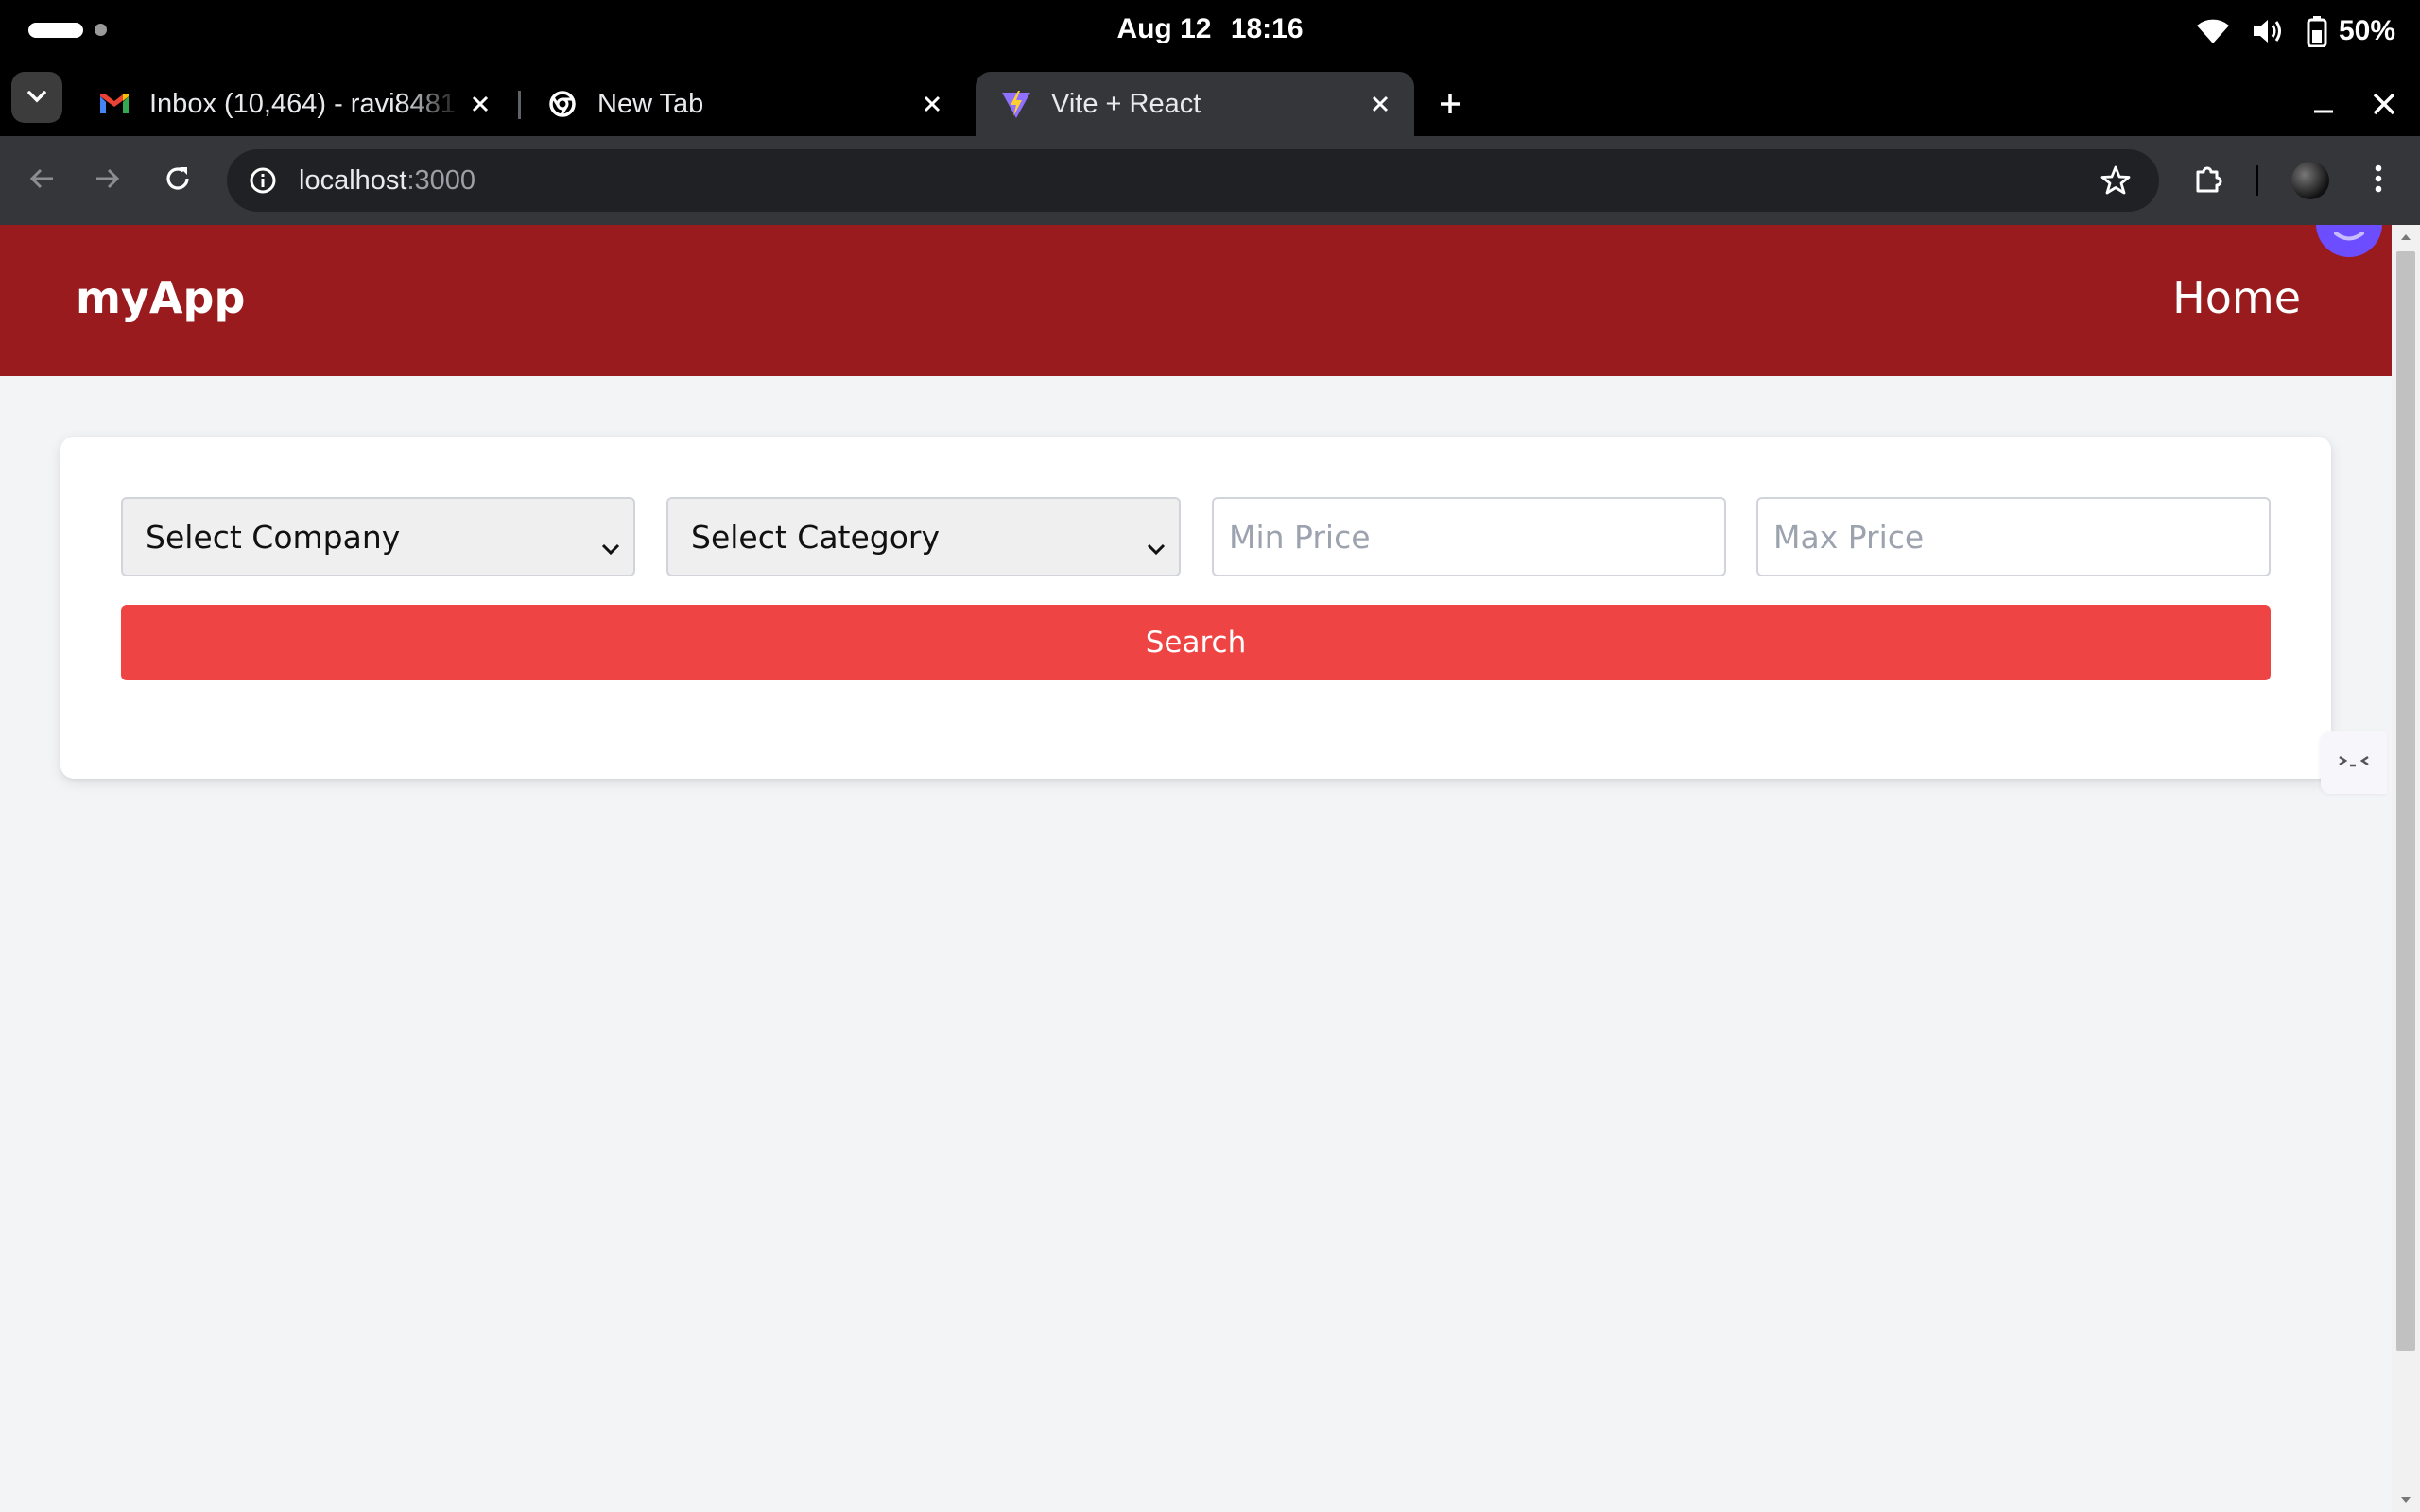 Image resolution: width=2420 pixels, height=1512 pixels. Describe the element at coordinates (744, 104) in the screenshot. I see `tab-new-tab: New Tab` at that location.